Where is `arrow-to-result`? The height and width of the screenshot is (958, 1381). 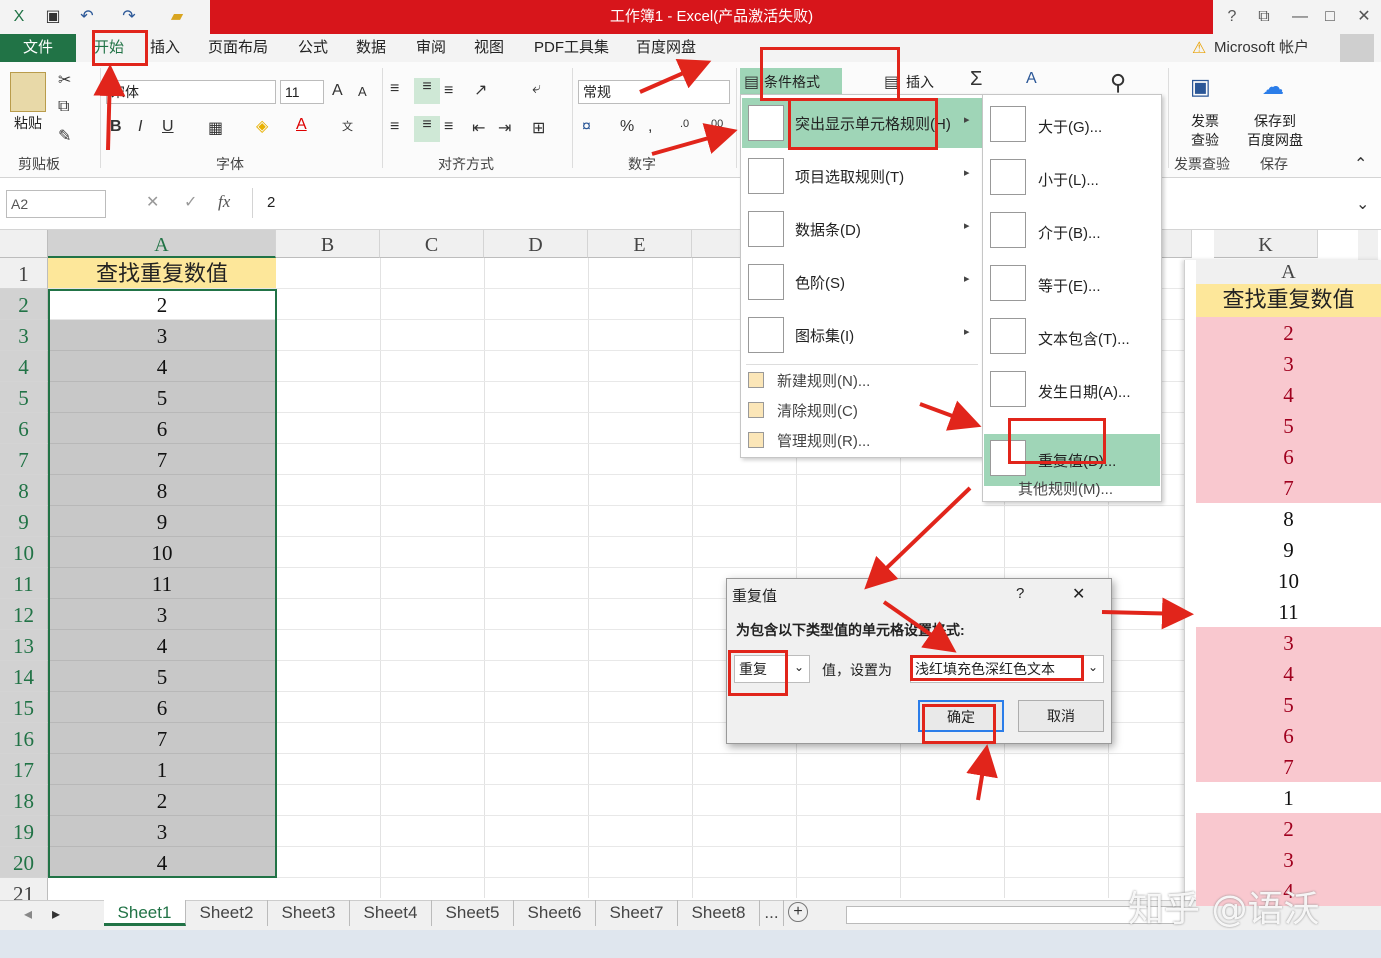
arrow-to-result is located at coordinates (1147, 613).